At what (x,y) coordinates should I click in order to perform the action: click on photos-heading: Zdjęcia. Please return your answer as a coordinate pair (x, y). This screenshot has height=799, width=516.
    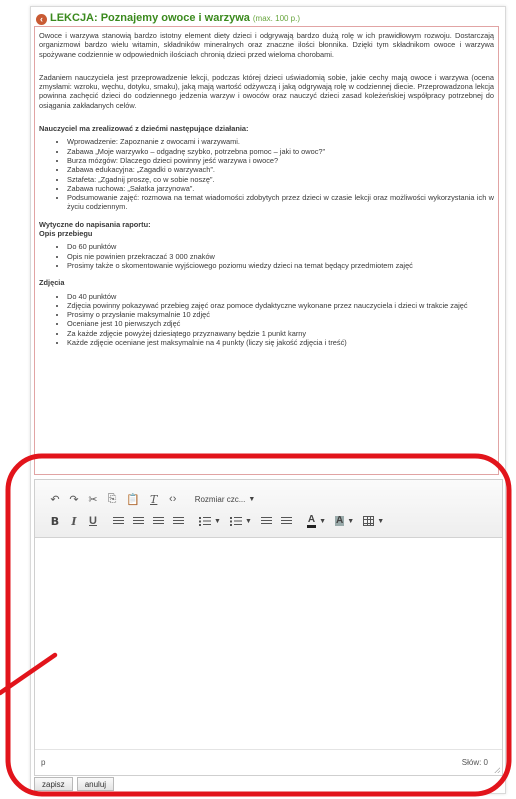
    Looking at the image, I should click on (52, 283).